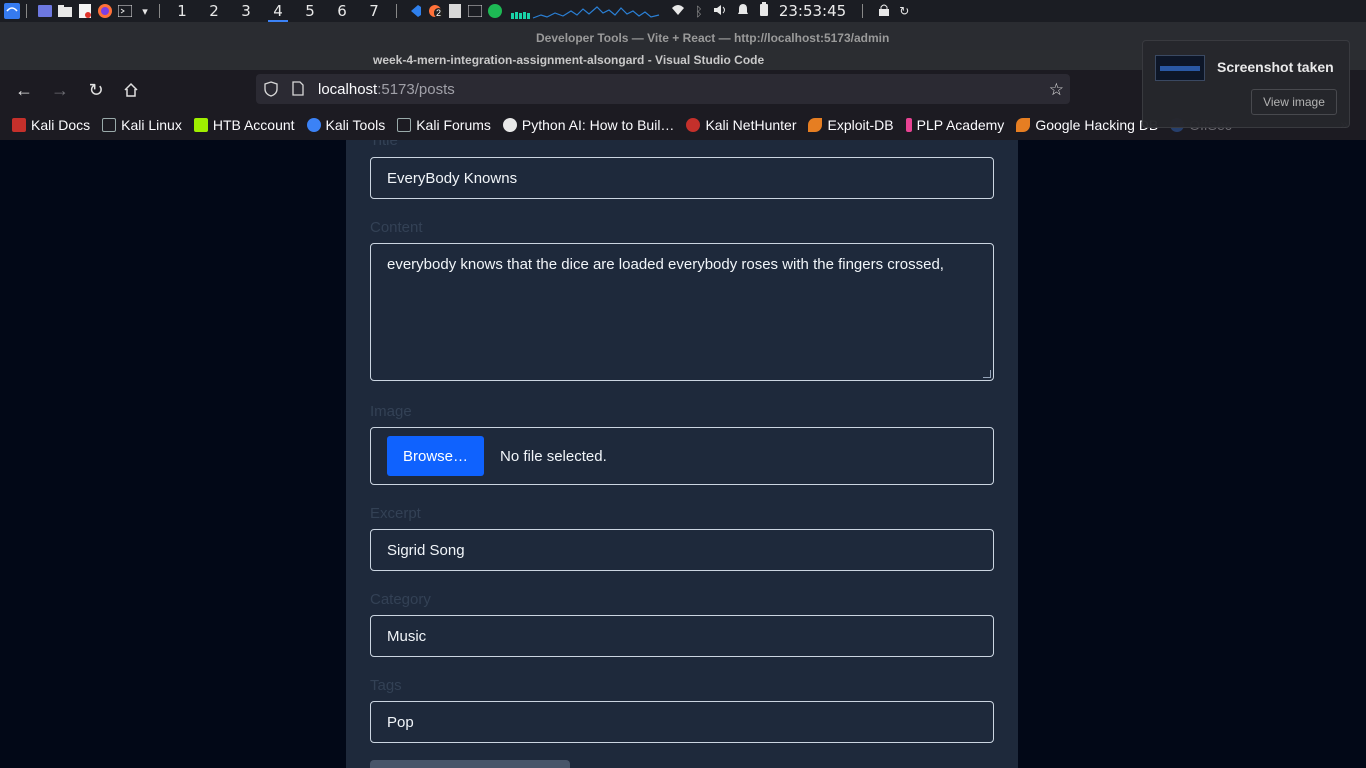 This screenshot has width=1366, height=768. Describe the element at coordinates (415, 11) in the screenshot. I see `vscode-icon` at that location.